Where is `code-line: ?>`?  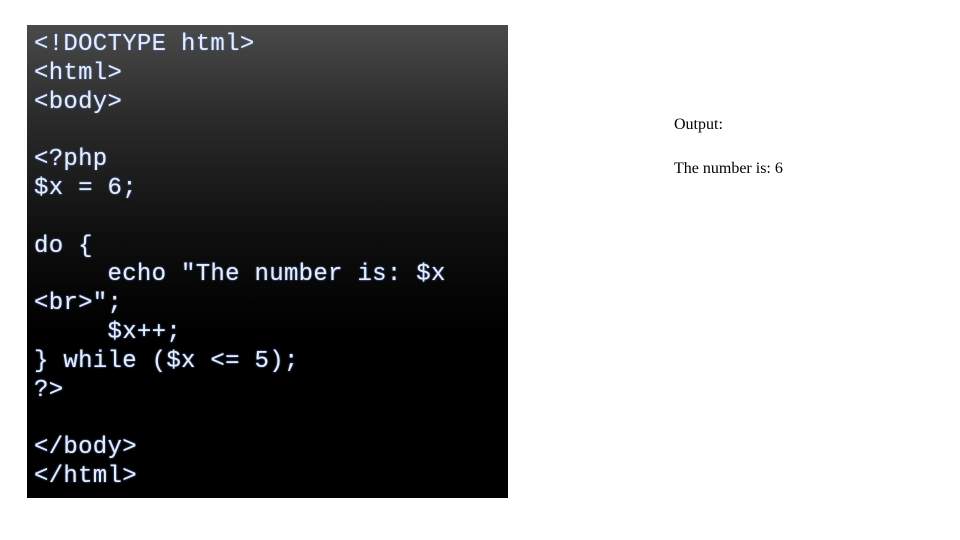 code-line: ?> is located at coordinates (49, 390).